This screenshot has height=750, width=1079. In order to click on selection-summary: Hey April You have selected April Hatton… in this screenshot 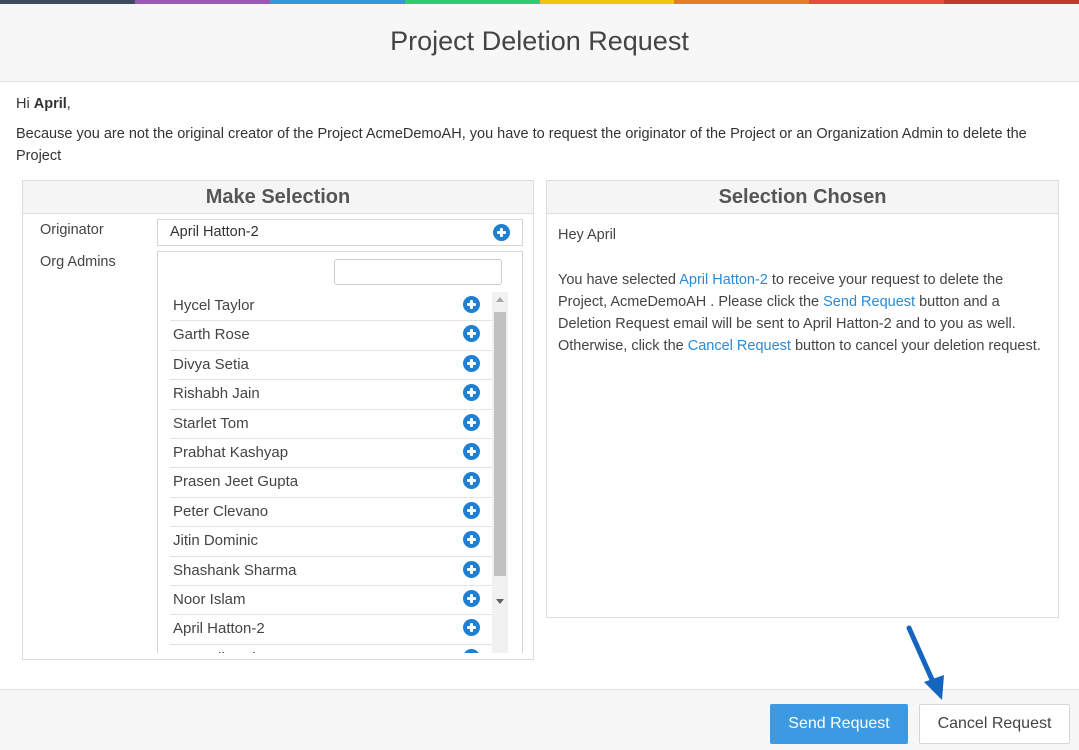, I will do `click(803, 290)`.